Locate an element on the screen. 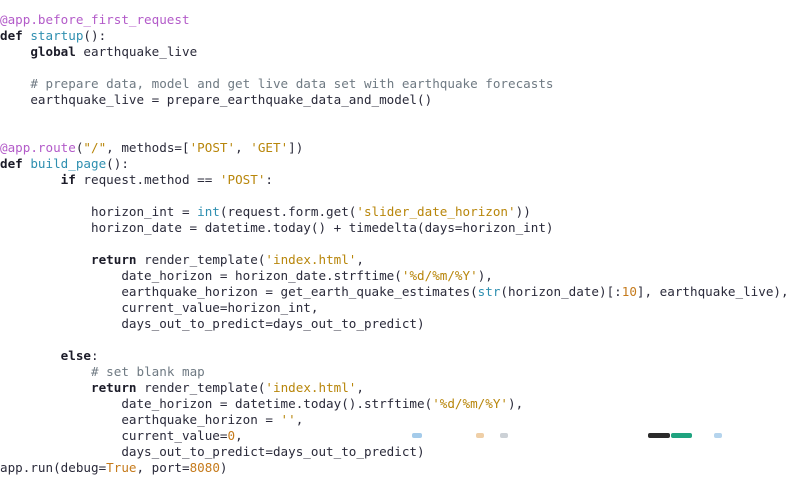  code-token: str is located at coordinates (489, 291).